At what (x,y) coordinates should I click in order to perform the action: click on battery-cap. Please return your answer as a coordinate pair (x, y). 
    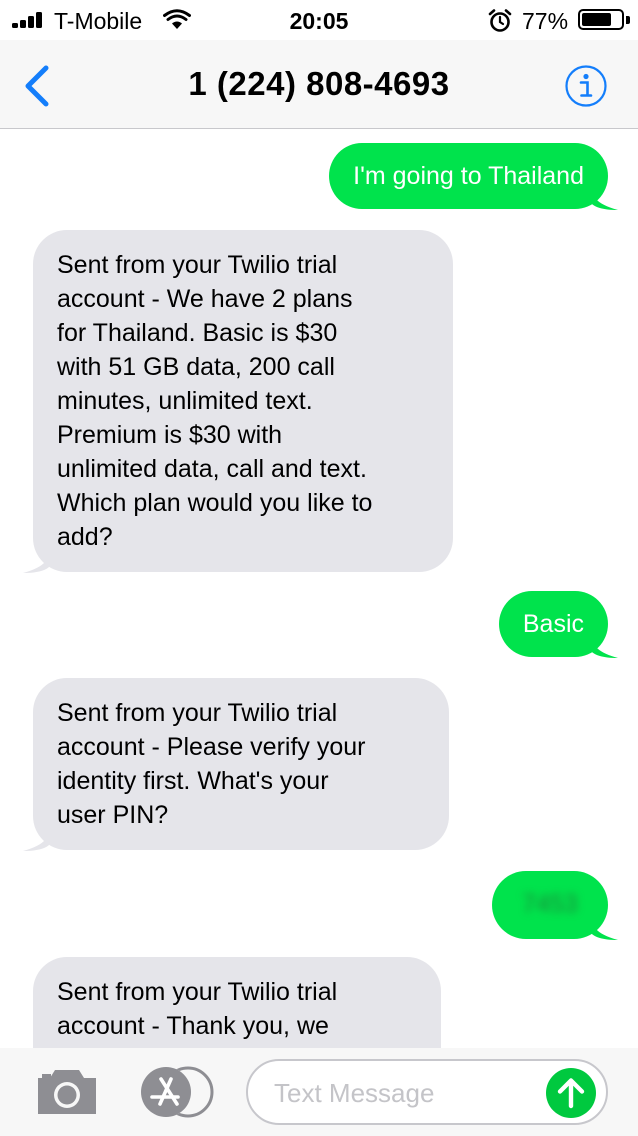
    Looking at the image, I should click on (628, 20).